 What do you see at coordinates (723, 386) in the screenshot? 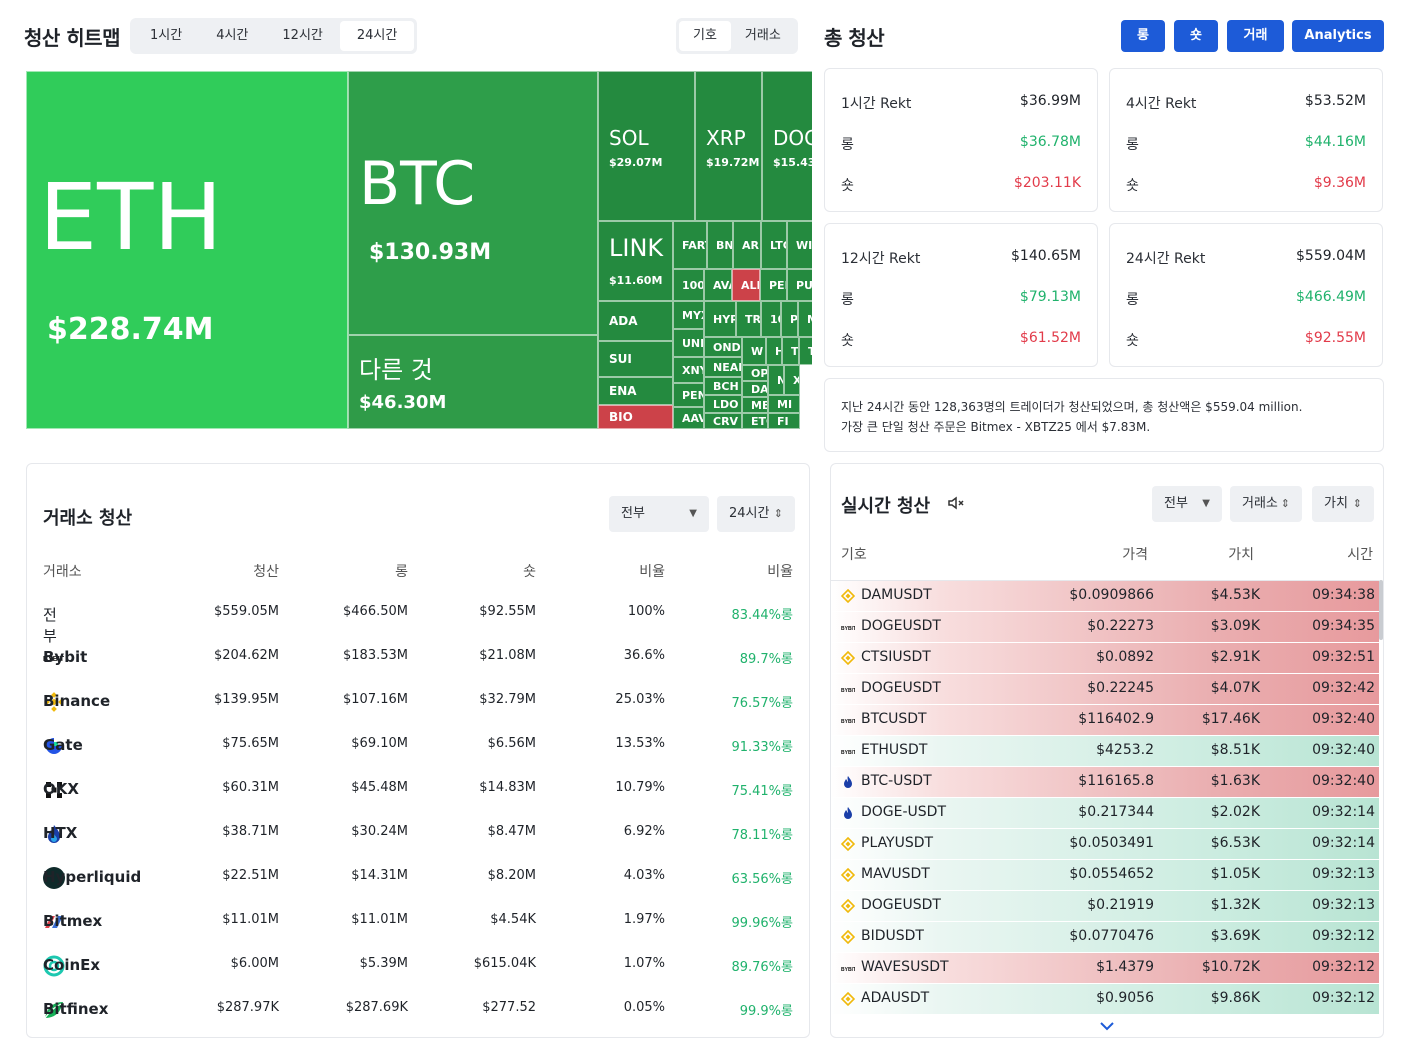
I see `heatmap-cell-small: BCH` at bounding box center [723, 386].